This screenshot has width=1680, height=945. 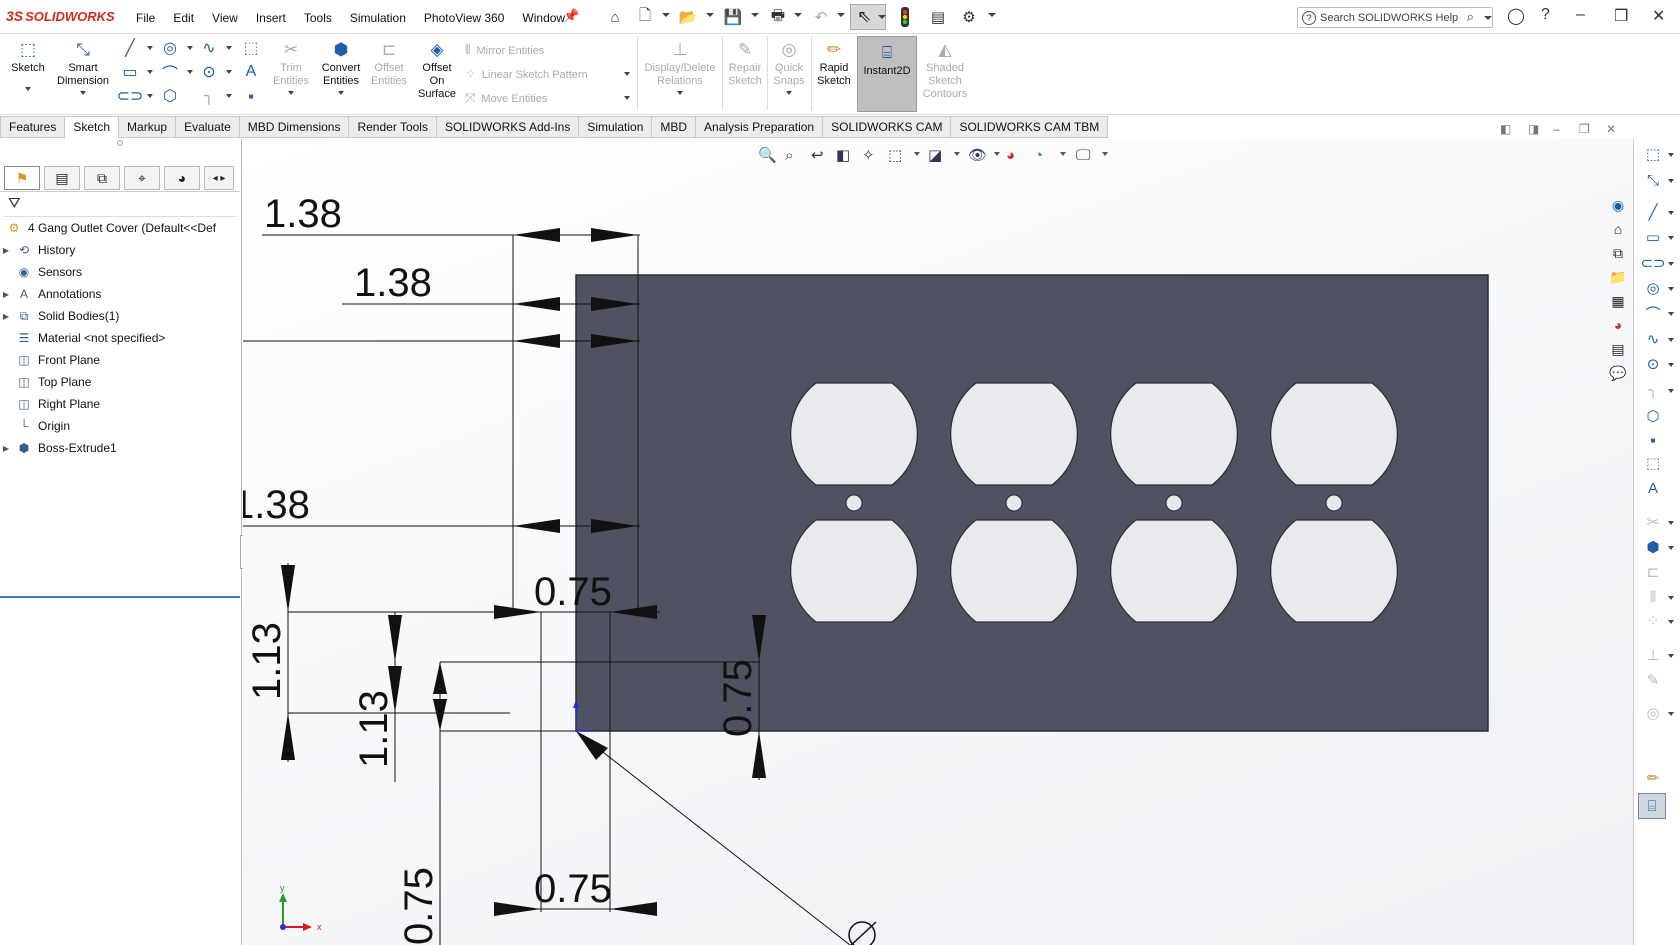 What do you see at coordinates (1063, 154) in the screenshot?
I see `apply-scene-dropdown-icon` at bounding box center [1063, 154].